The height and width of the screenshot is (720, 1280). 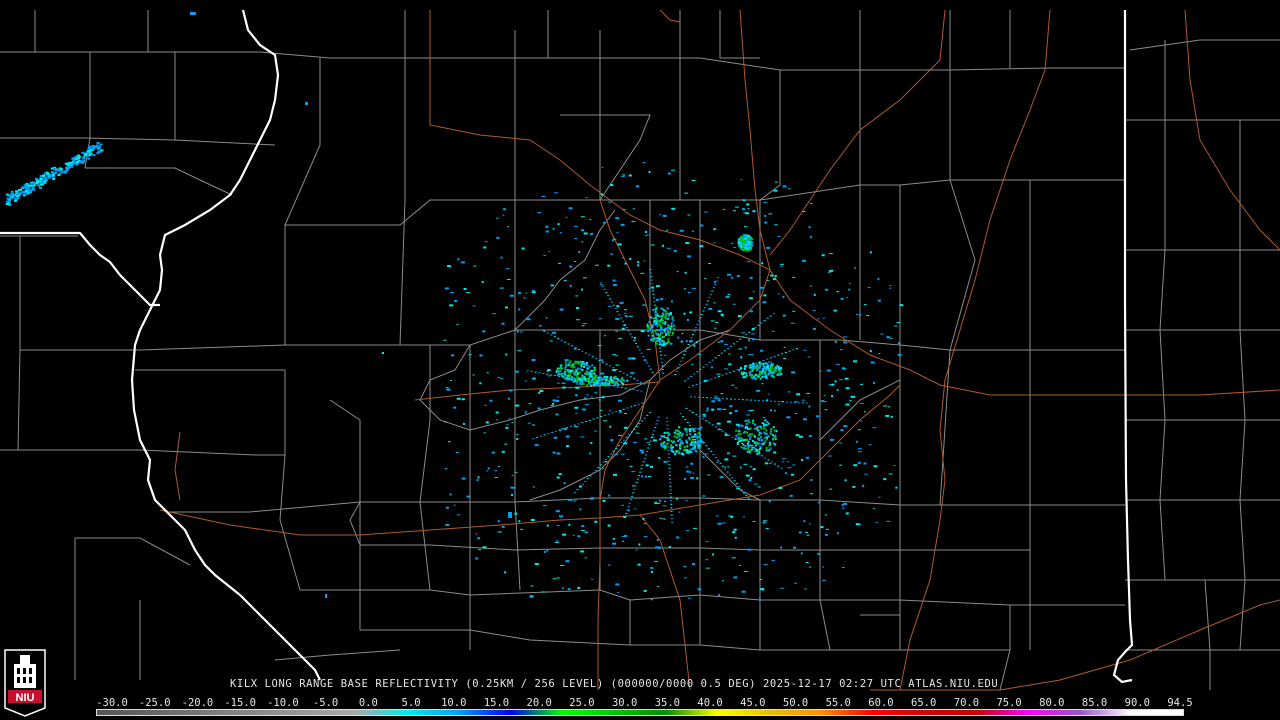 I want to click on scale-tick-label: 80.0, so click(x=1052, y=703).